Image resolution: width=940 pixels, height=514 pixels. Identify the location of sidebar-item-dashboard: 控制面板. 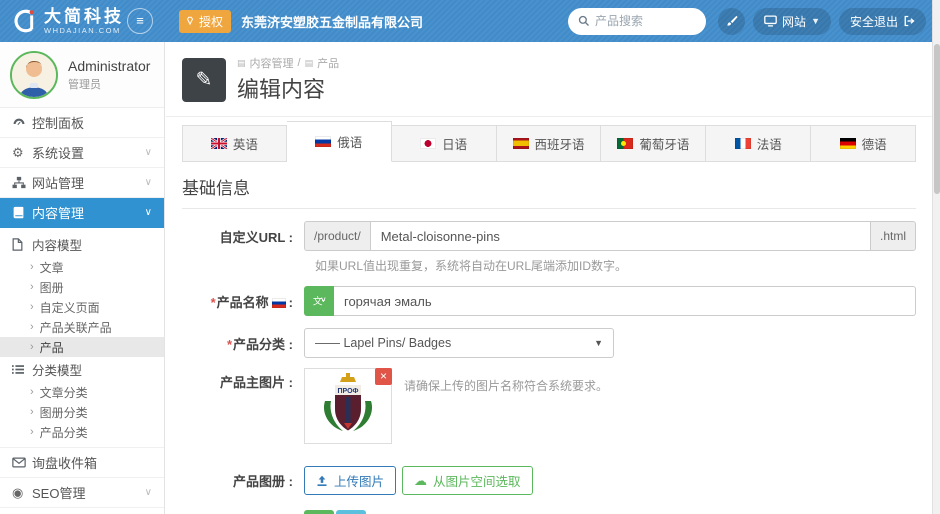
(82, 123).